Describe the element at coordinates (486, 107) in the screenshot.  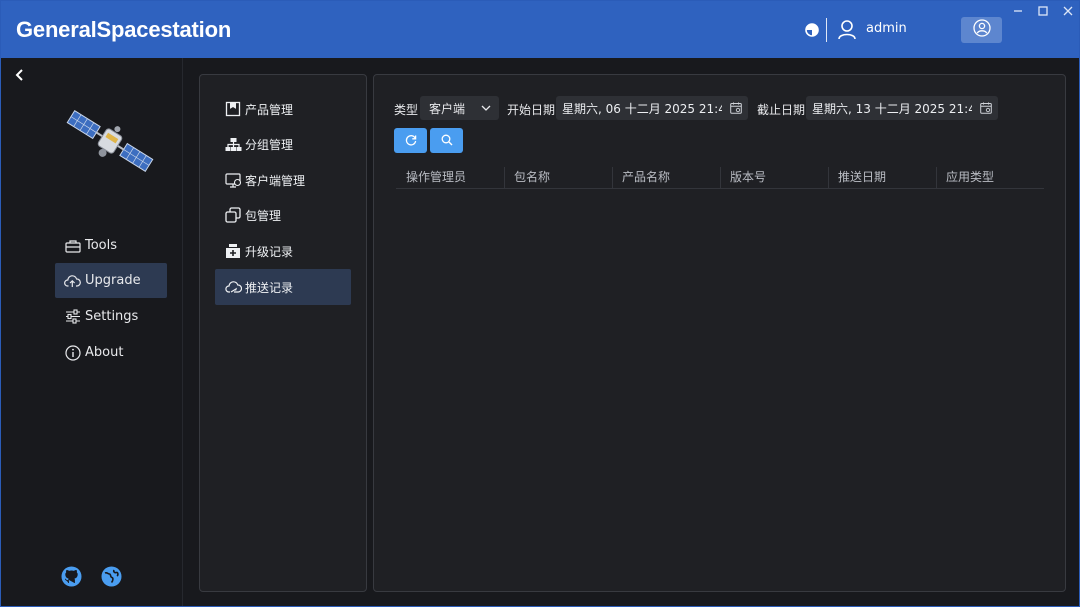
I see `chevron-down-icon` at that location.